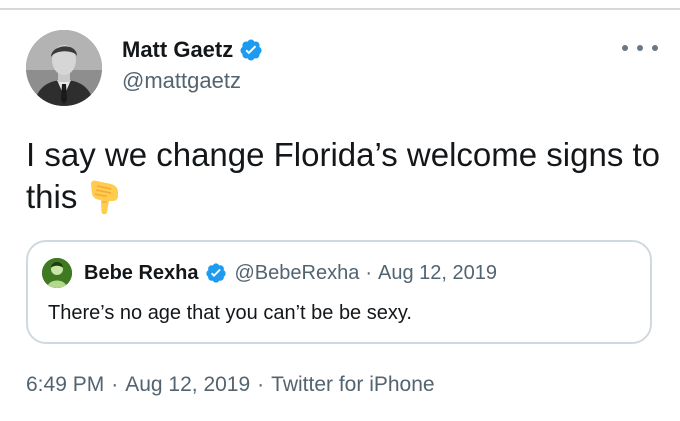 The width and height of the screenshot is (680, 421). What do you see at coordinates (437, 272) in the screenshot?
I see `quoted-tweet-date: Aug 12, 2019` at bounding box center [437, 272].